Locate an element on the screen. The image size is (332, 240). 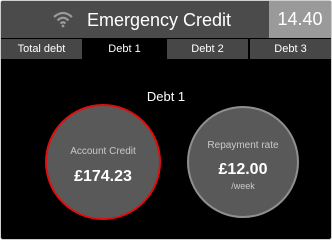
debt-tabs: Total debt Debt 1 Debt 2 Debt 3 is located at coordinates (166, 49).